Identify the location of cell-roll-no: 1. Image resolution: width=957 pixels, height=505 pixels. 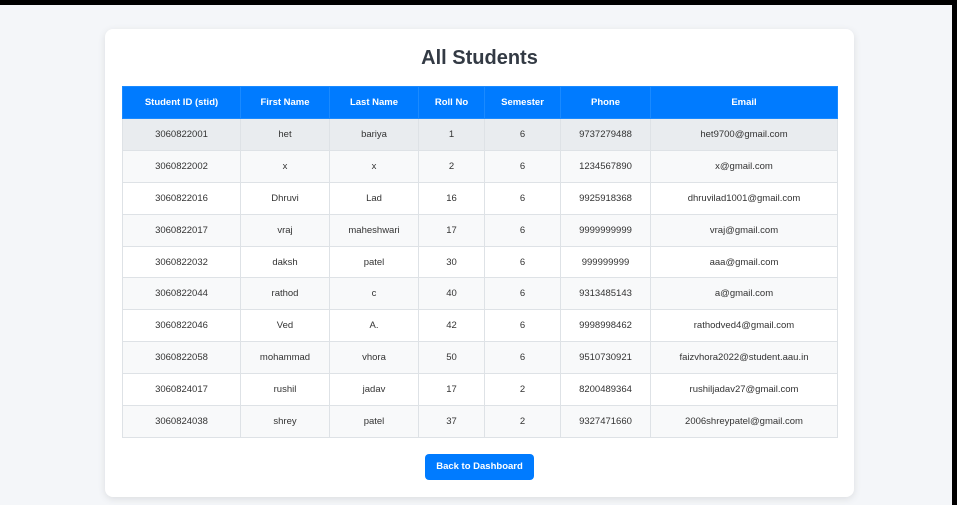
(451, 134).